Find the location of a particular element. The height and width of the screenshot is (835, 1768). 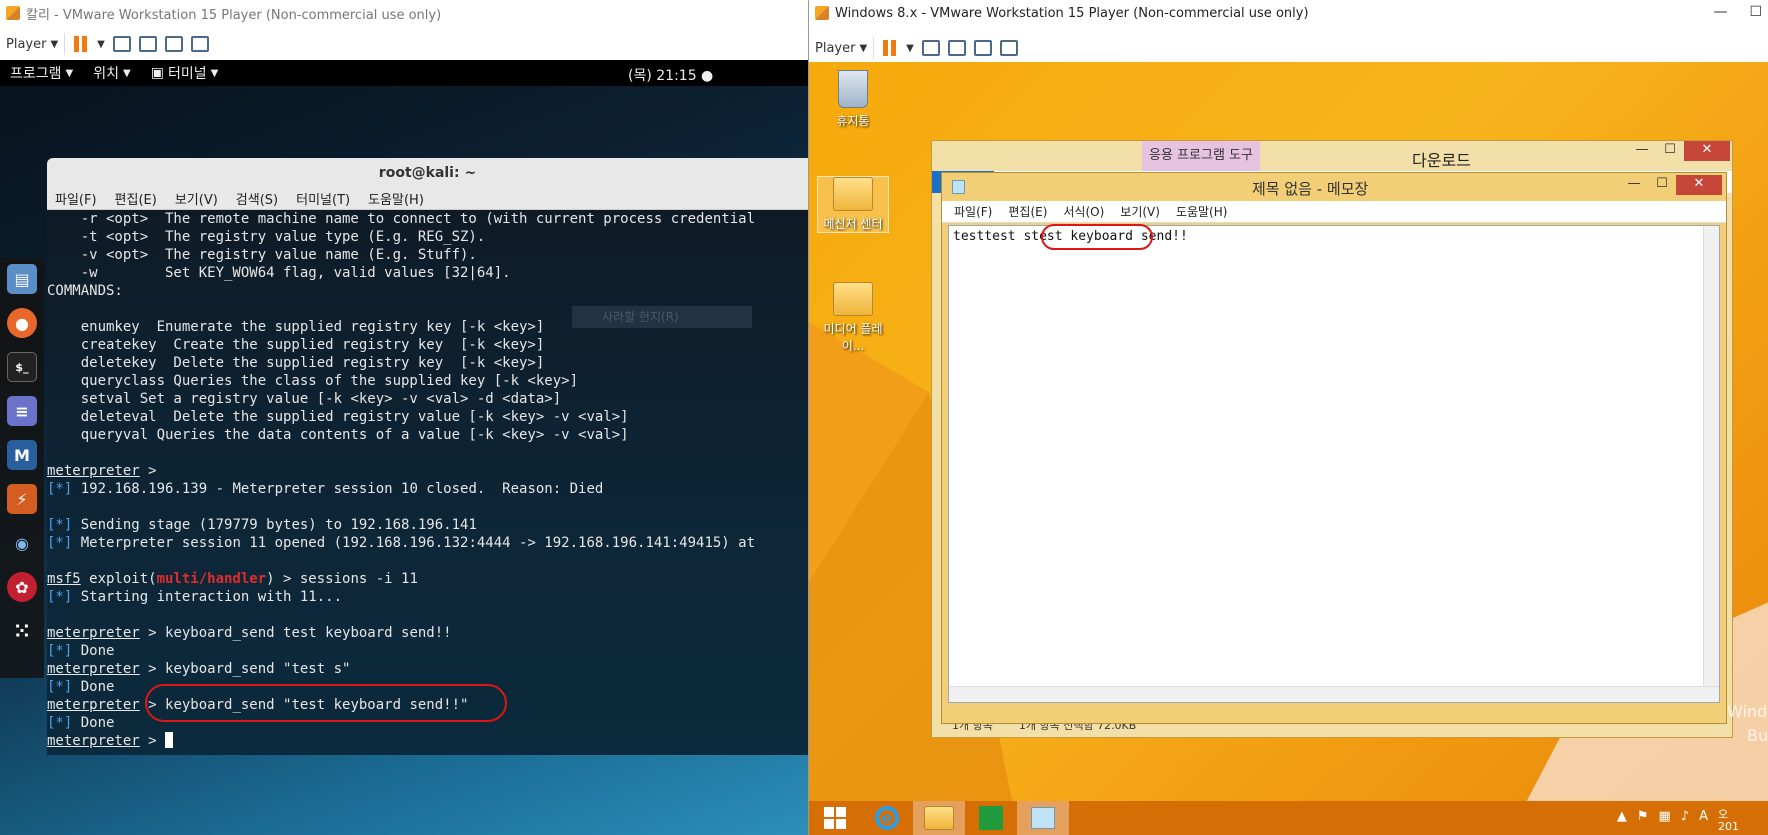

firefox-icon: ● is located at coordinates (22, 323).